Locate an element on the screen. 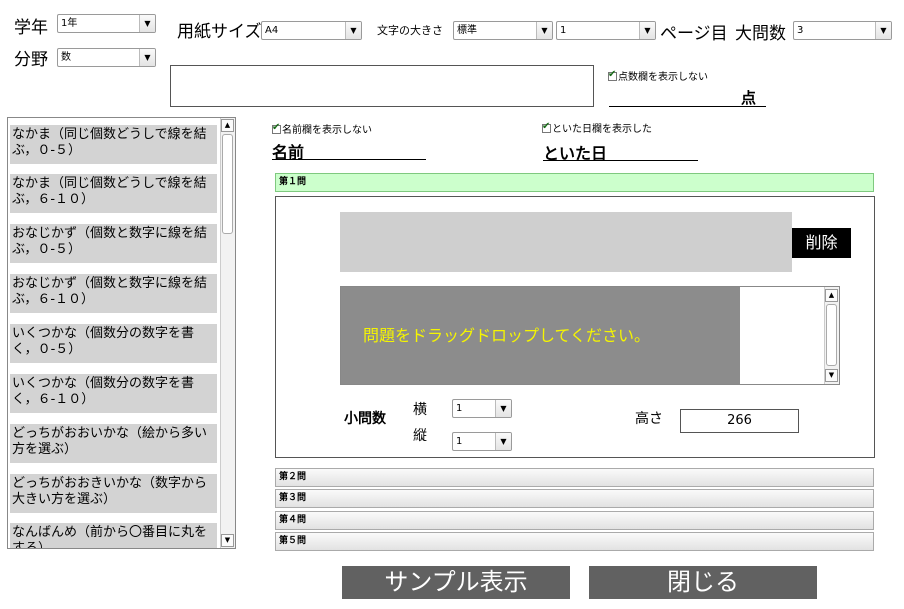 The width and height of the screenshot is (904, 609). horizontal-select: 1 ▼ is located at coordinates (482, 408).